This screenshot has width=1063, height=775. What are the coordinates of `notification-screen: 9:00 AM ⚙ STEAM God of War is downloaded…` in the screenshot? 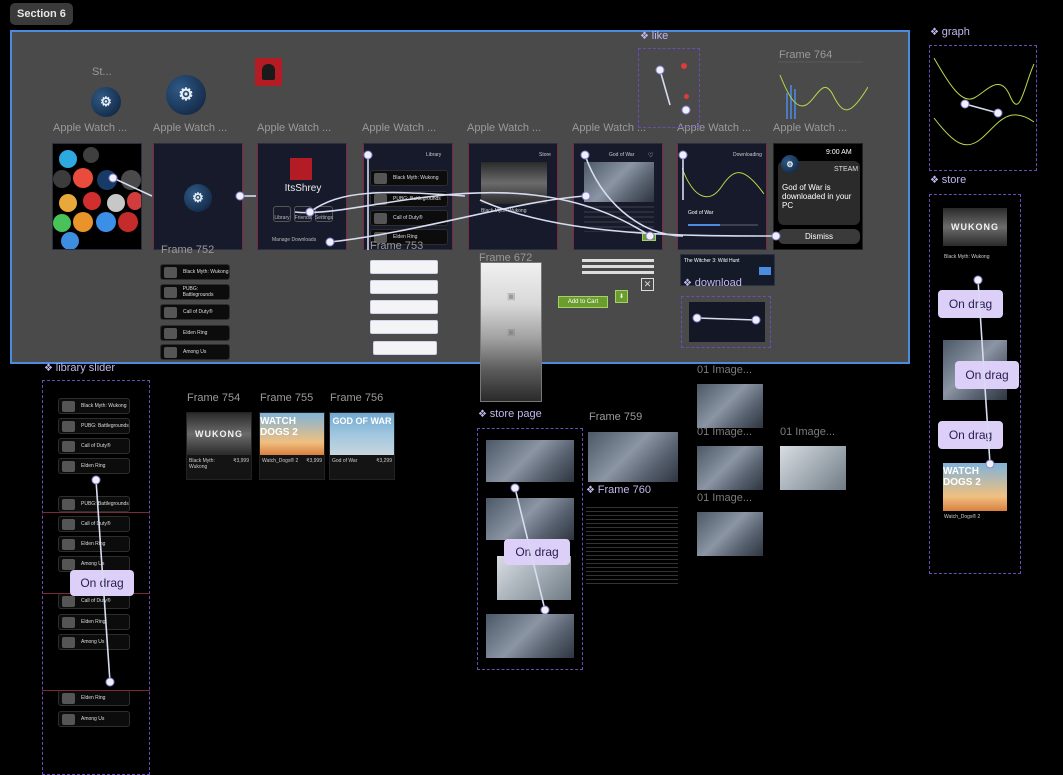 It's located at (818, 196).